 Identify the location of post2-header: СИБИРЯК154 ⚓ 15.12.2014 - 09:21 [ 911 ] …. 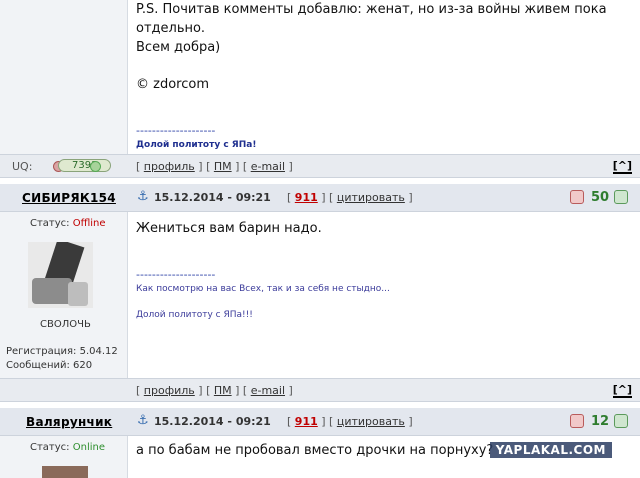
(320, 198).